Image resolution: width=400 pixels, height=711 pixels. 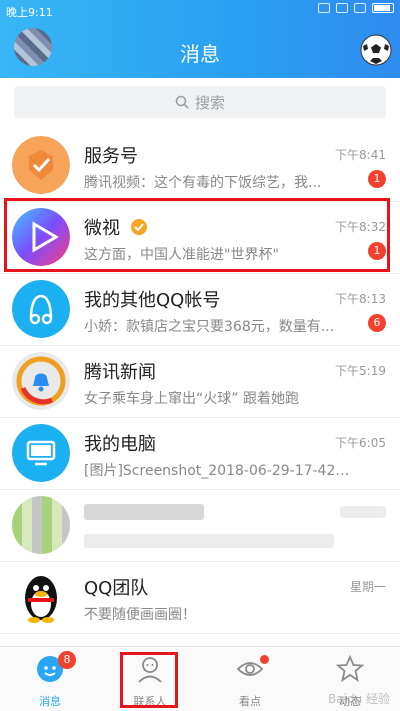 What do you see at coordinates (41, 597) in the screenshot?
I see `qq-penguin-icon` at bounding box center [41, 597].